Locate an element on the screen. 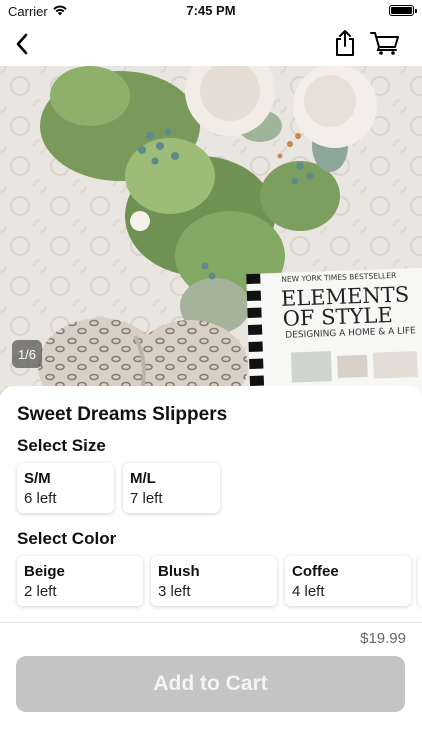 This screenshot has height=750, width=422. clock: 7:45 PM is located at coordinates (211, 10).